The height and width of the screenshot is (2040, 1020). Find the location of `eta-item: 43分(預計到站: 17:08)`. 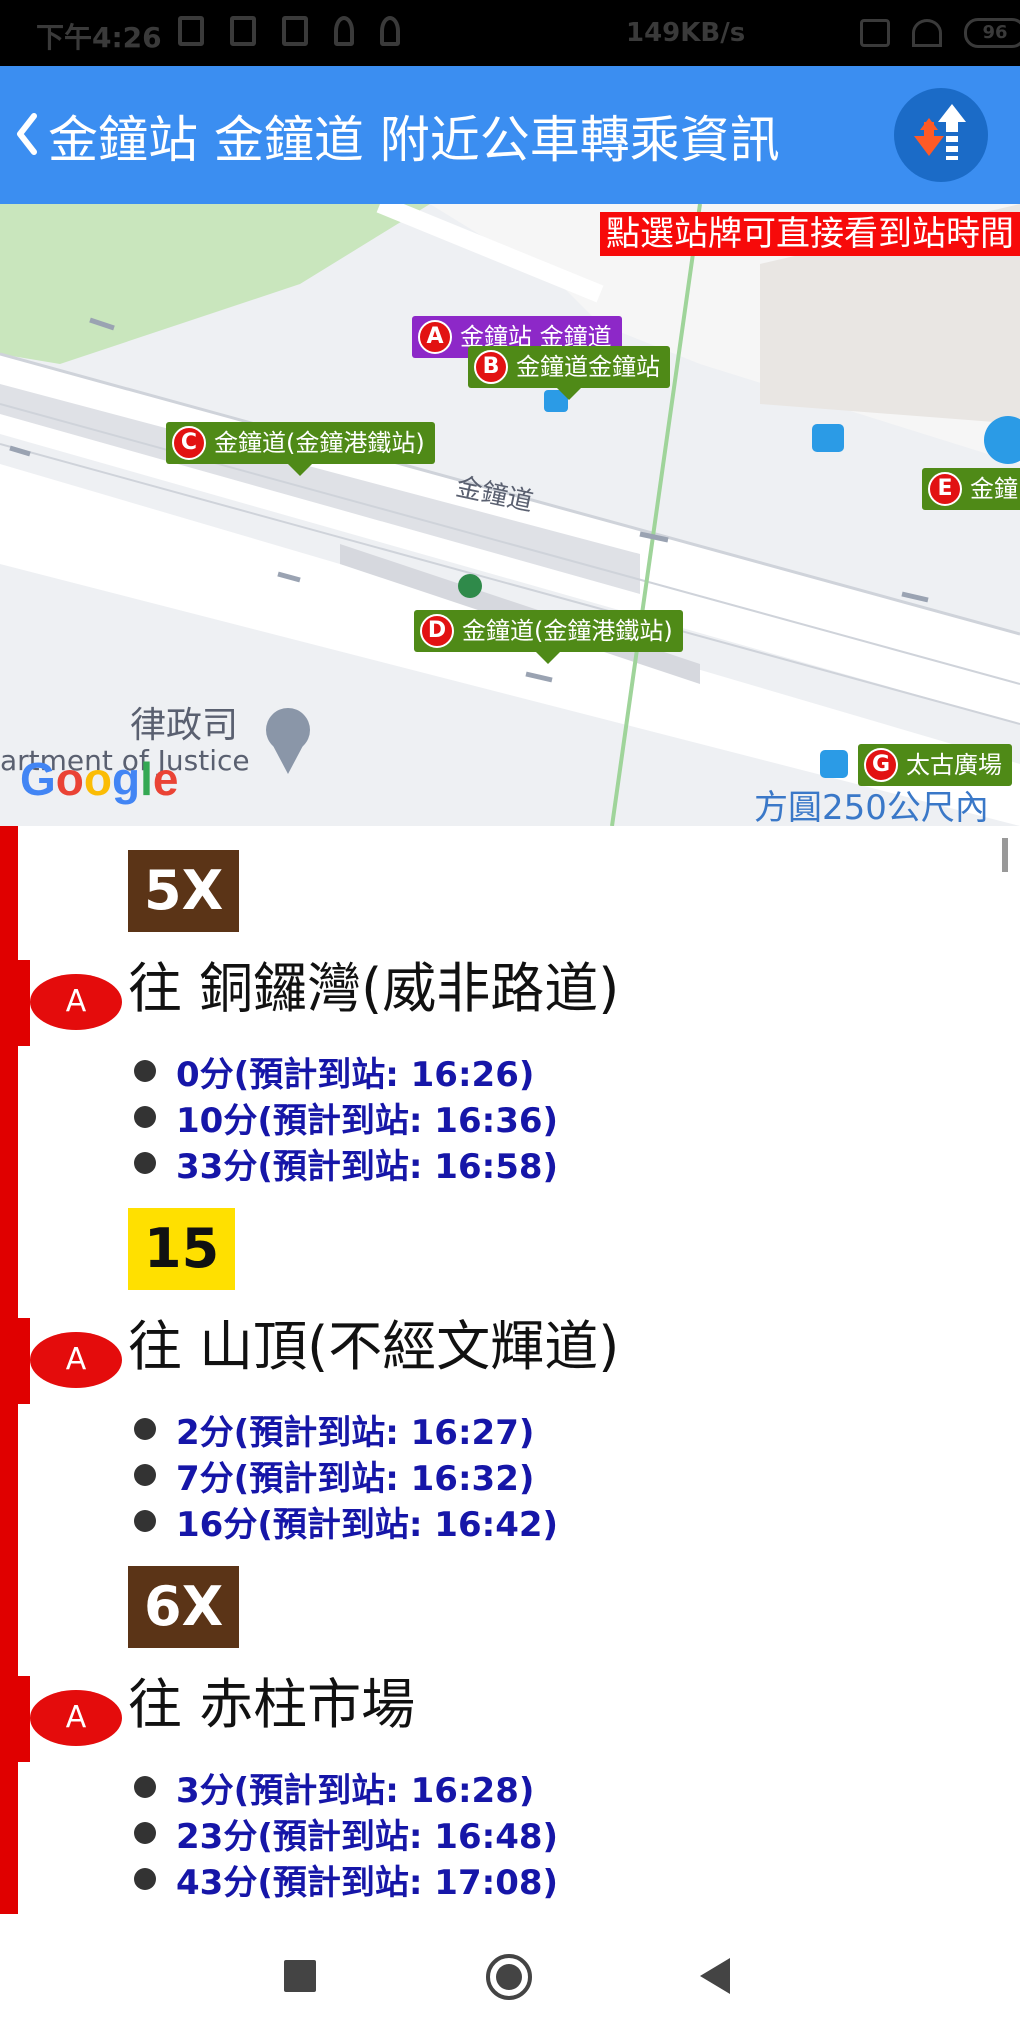

eta-item: 43分(預計到站: 17:08) is located at coordinates (346, 1879).